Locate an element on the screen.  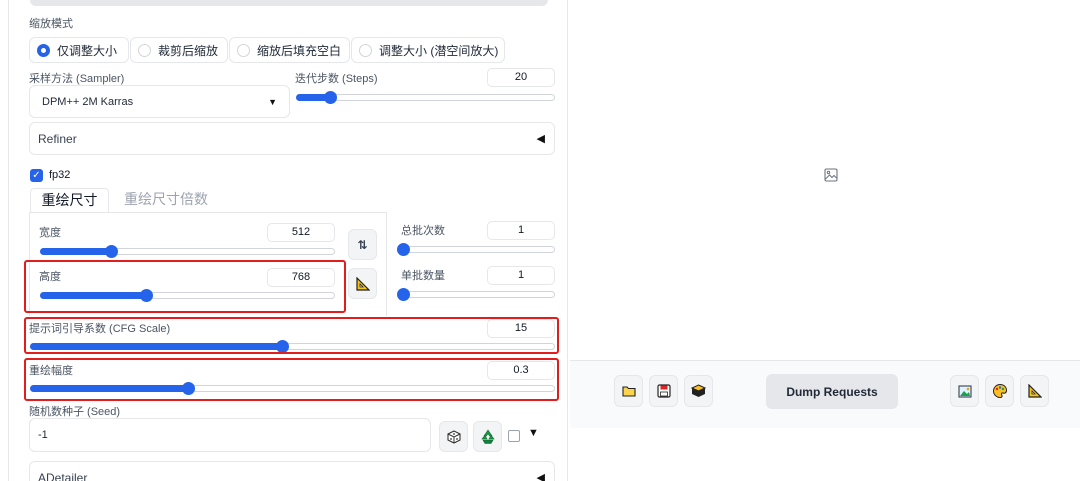
aspect-ratio-button is located at coordinates (362, 283).